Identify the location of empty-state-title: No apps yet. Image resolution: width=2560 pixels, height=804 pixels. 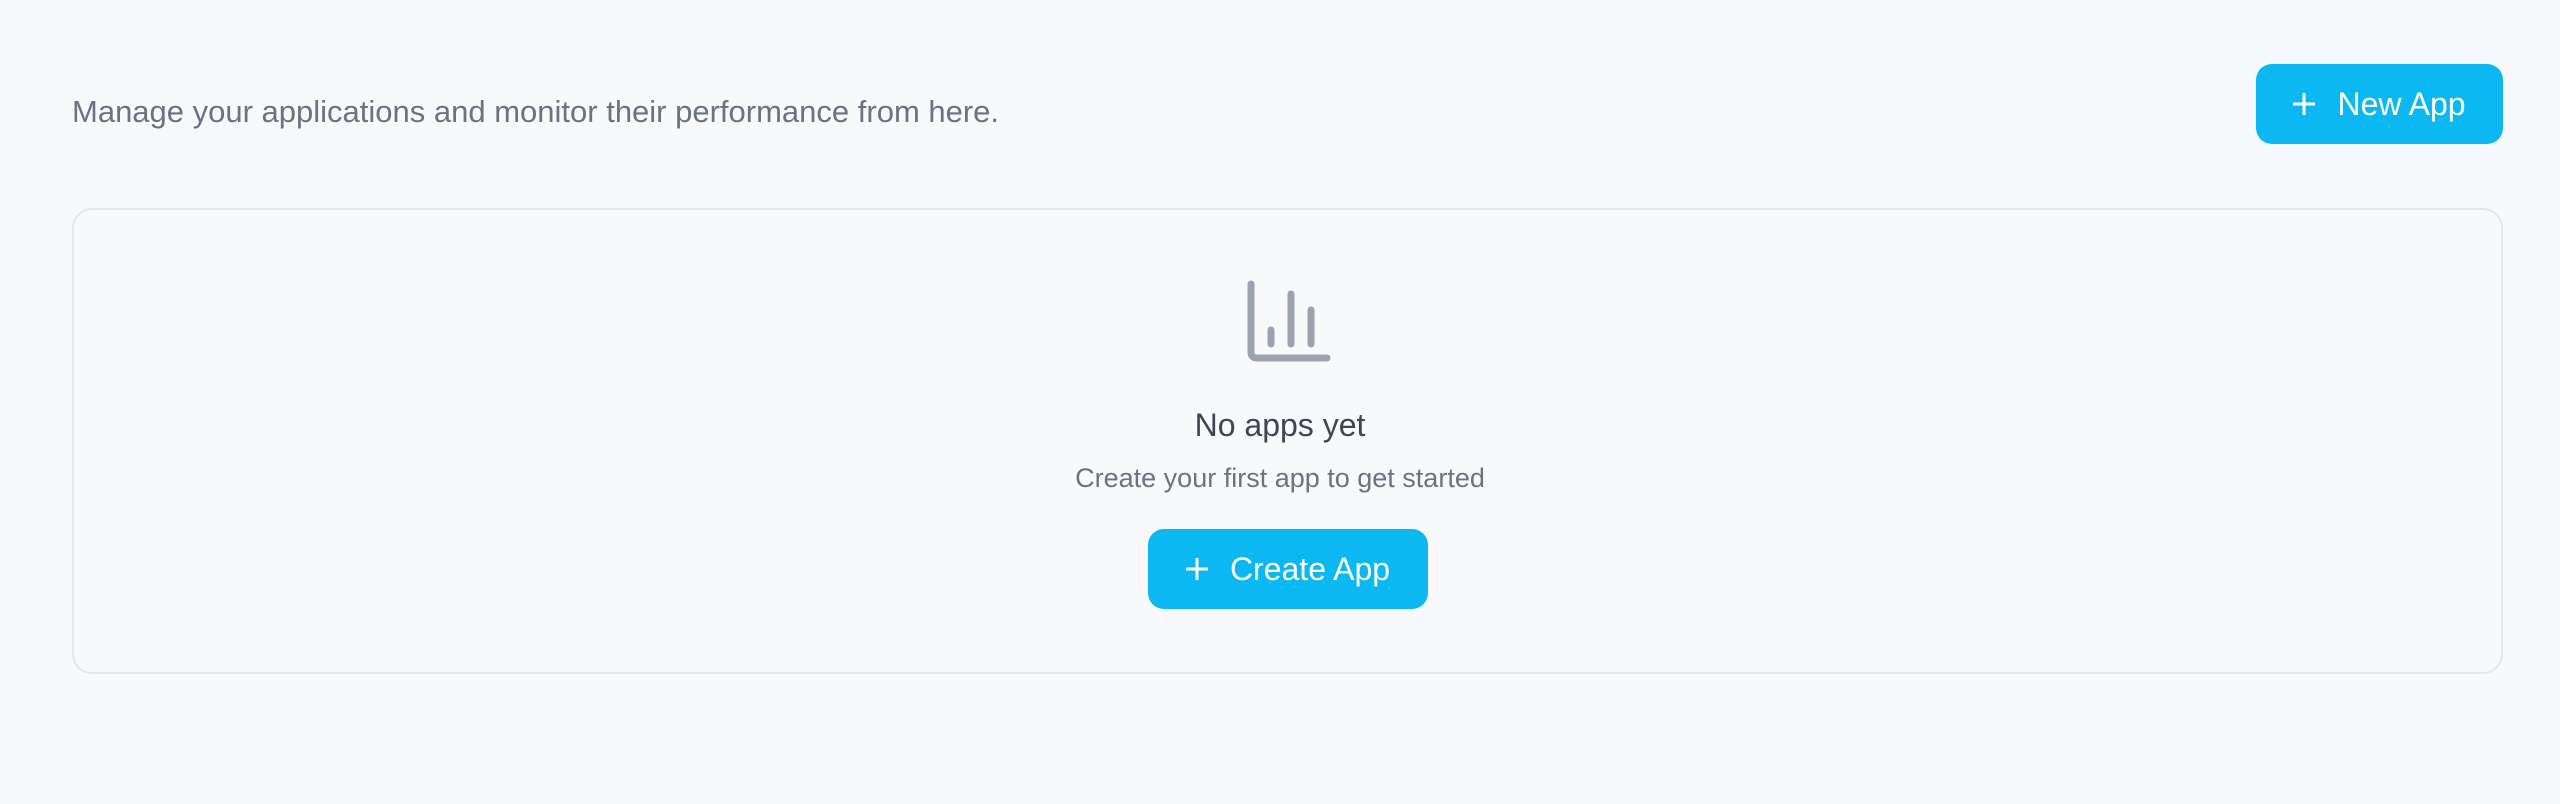
(1280, 425).